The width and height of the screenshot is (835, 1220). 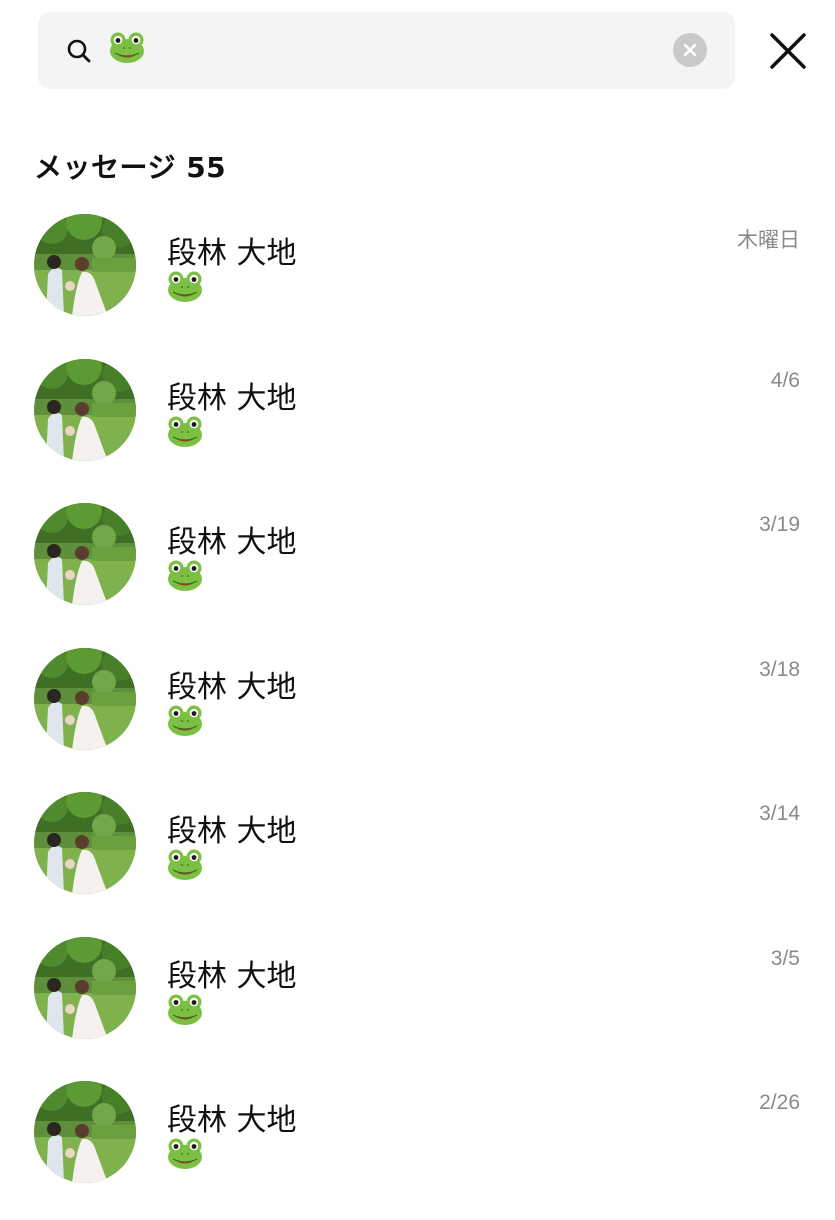 What do you see at coordinates (417, 1147) in the screenshot?
I see `list-item: 段林 大地 2/26` at bounding box center [417, 1147].